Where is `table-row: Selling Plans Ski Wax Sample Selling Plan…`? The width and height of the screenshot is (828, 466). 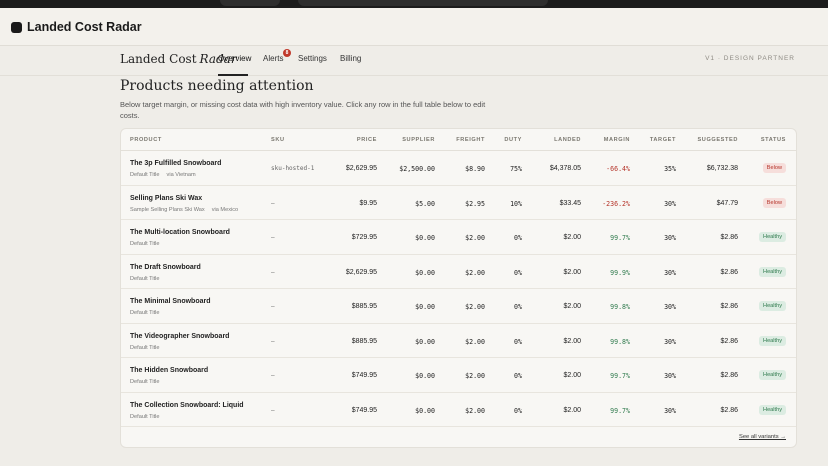
table-row: Selling Plans Ski Wax Sample Selling Plan… is located at coordinates (458, 203).